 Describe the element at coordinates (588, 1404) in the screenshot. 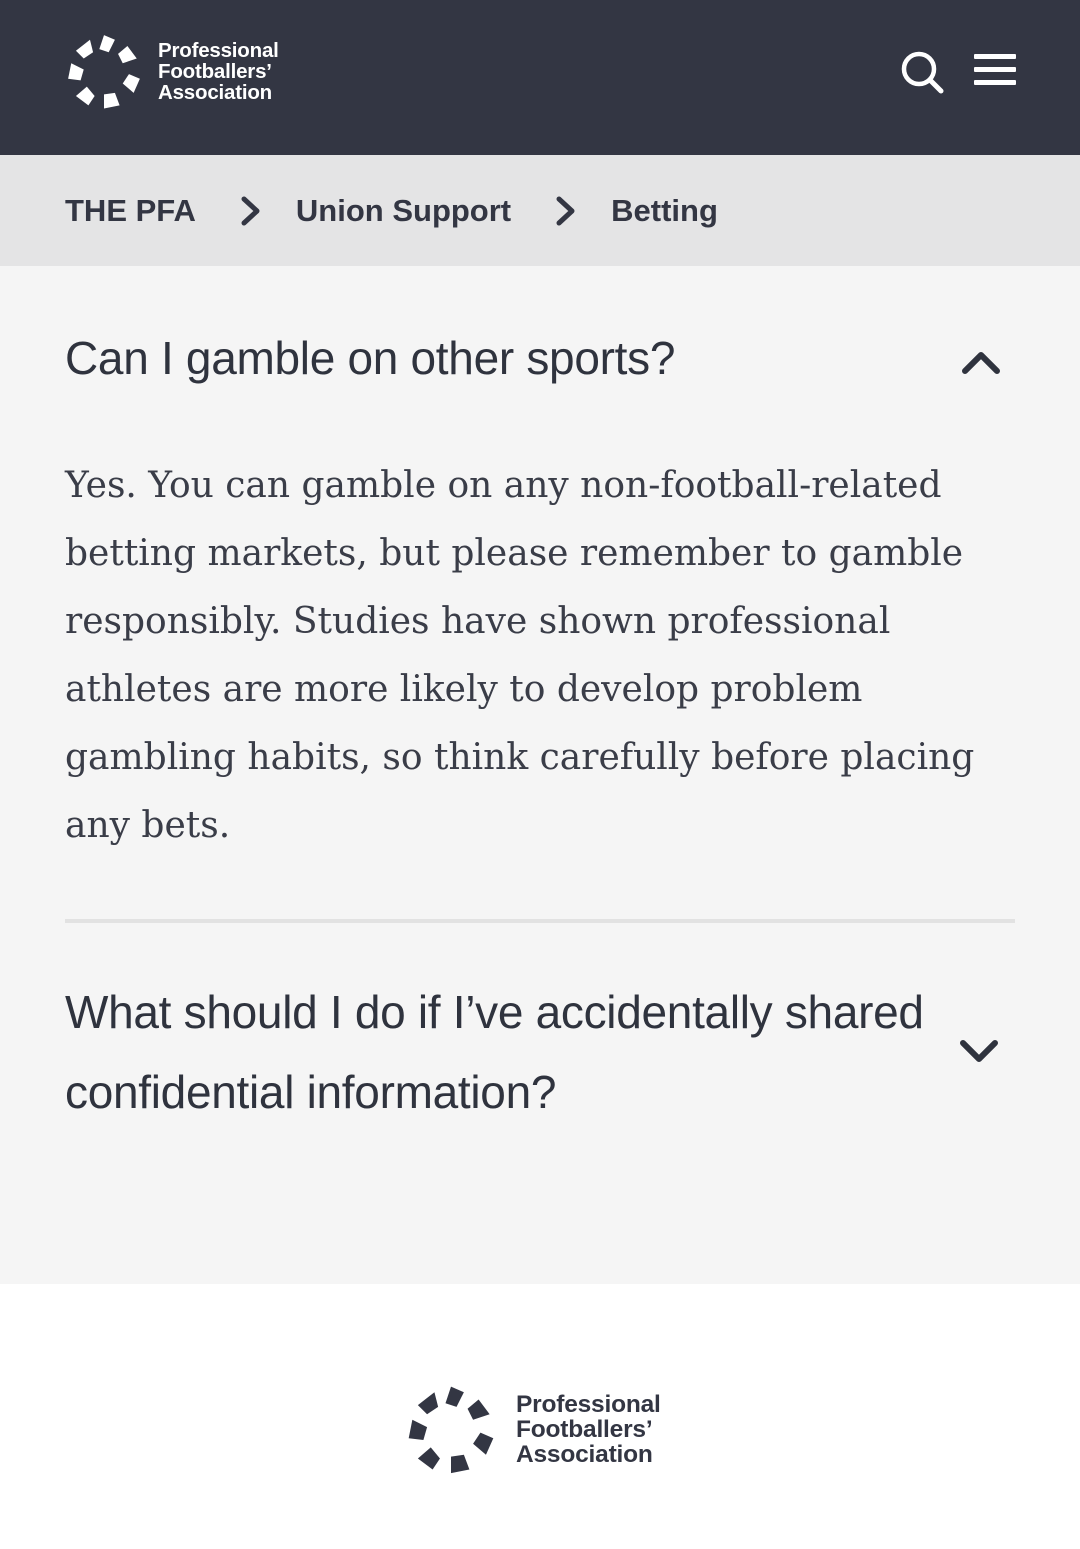

I see `footer-logo-line-1: Professional` at that location.